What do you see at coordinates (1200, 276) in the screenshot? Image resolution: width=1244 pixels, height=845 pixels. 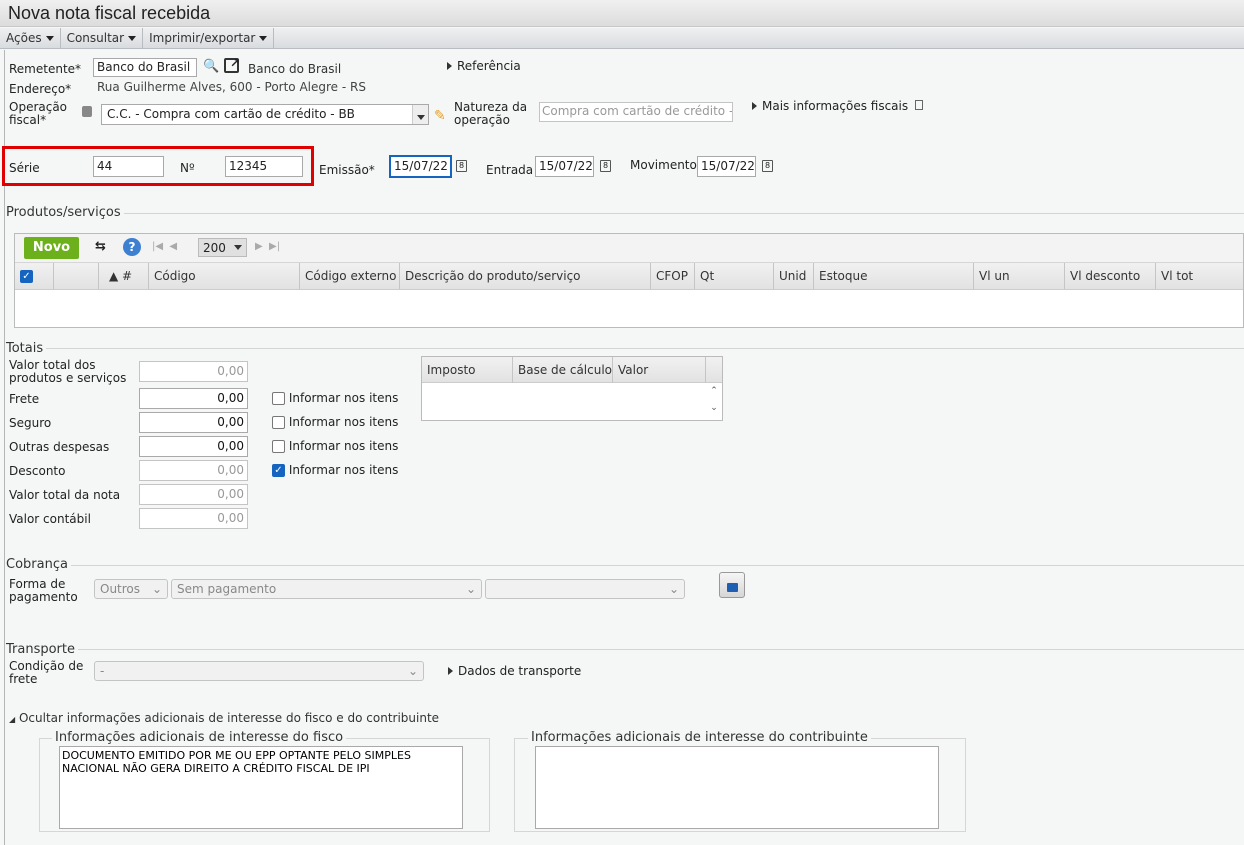 I see `col-vl-tot: Vl tot` at bounding box center [1200, 276].